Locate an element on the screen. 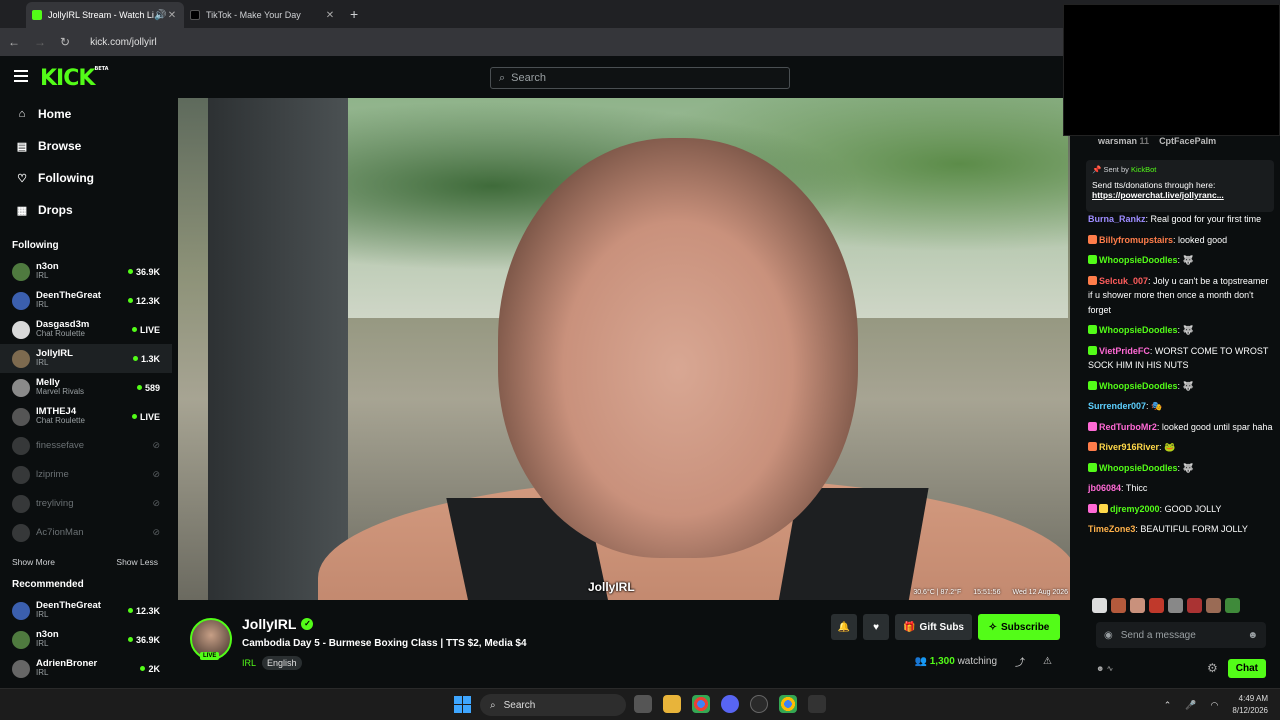 The height and width of the screenshot is (720, 1280). search-icon: ⌕ is located at coordinates (502, 77).